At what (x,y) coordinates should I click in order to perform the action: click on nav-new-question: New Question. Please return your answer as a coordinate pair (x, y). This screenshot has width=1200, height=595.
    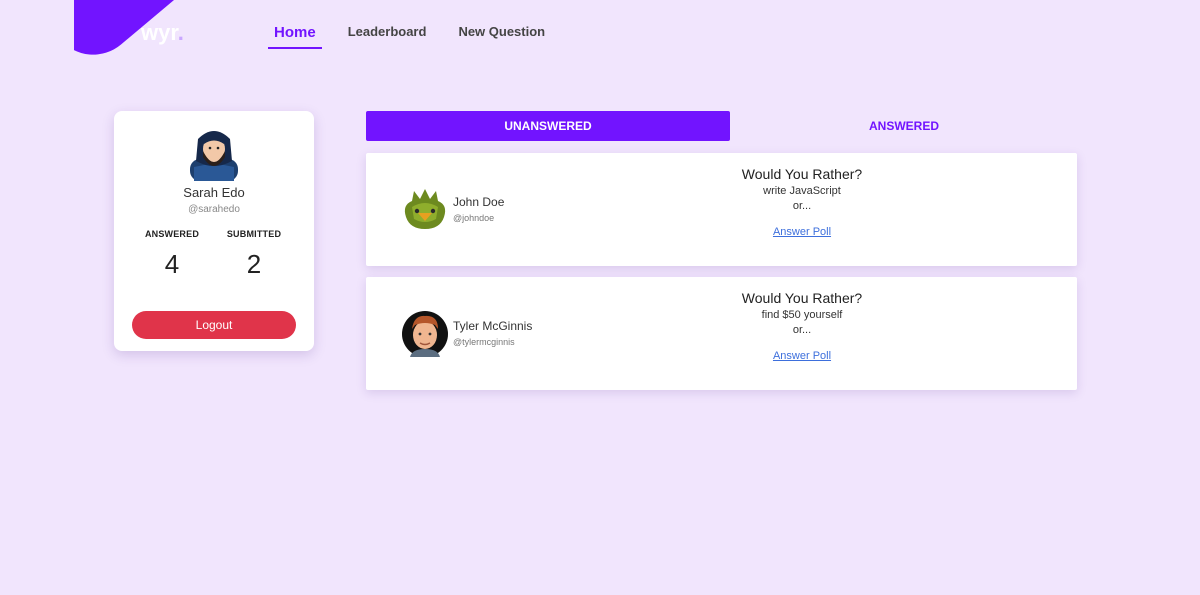
    Looking at the image, I should click on (501, 35).